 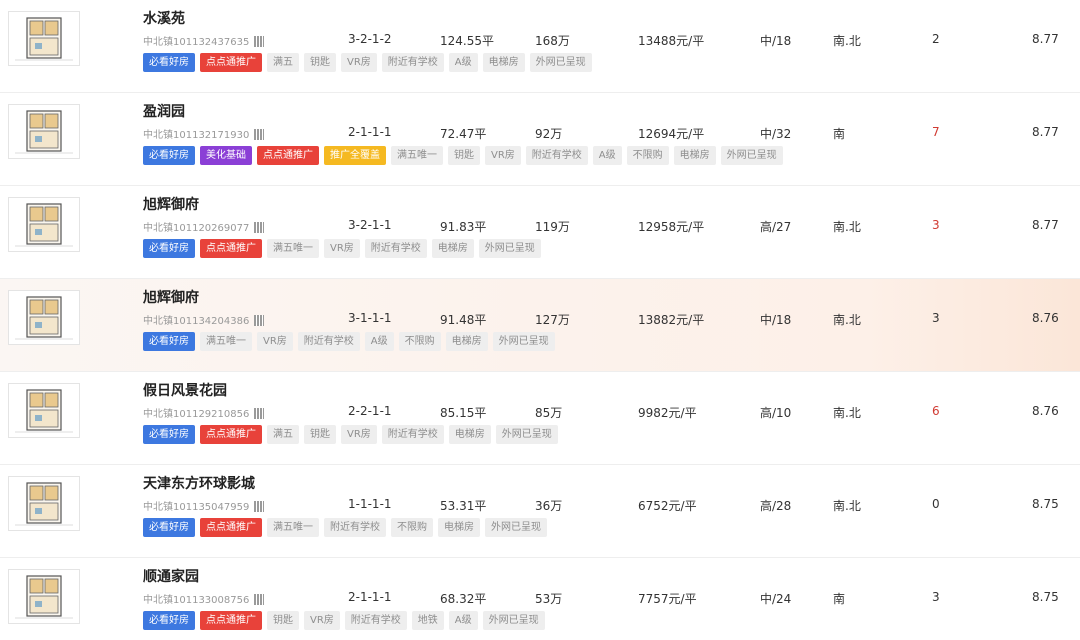 What do you see at coordinates (936, 411) in the screenshot?
I see `count-cell: 6` at bounding box center [936, 411].